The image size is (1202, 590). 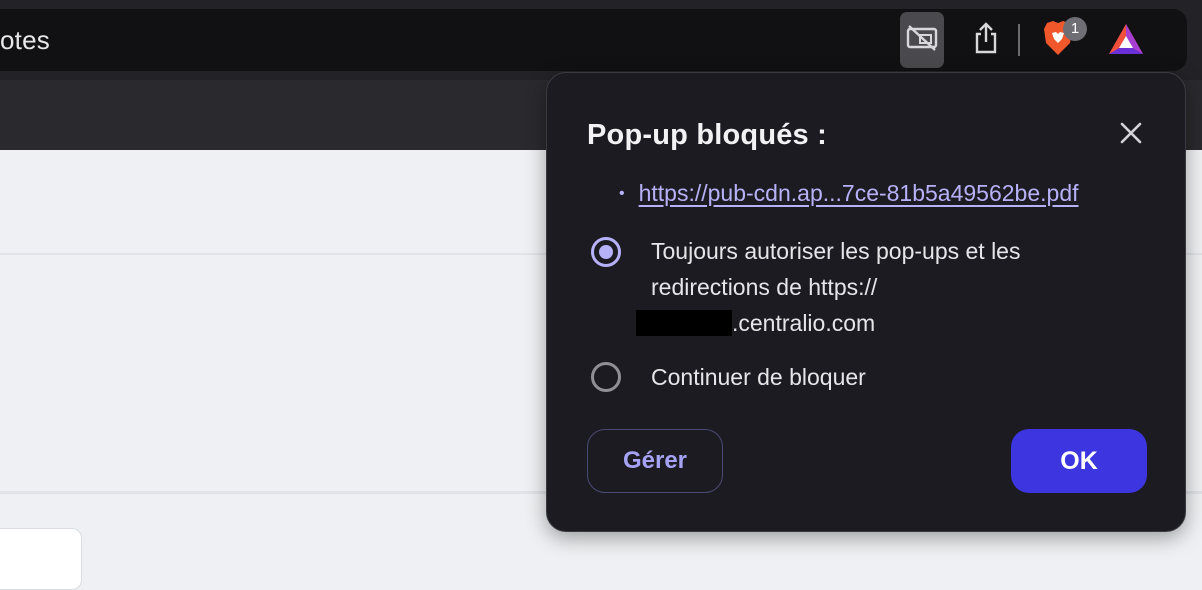 I want to click on page-card, so click(x=41, y=559).